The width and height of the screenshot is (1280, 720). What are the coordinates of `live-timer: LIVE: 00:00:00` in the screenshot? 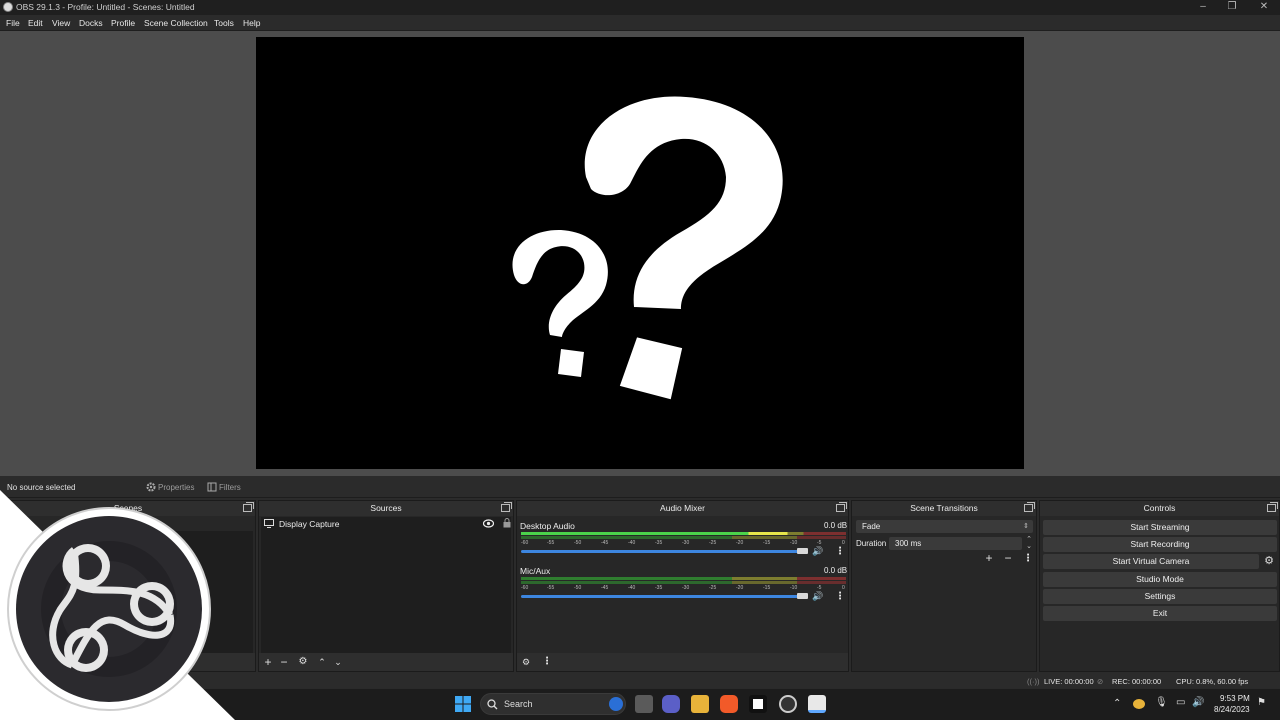 It's located at (1069, 681).